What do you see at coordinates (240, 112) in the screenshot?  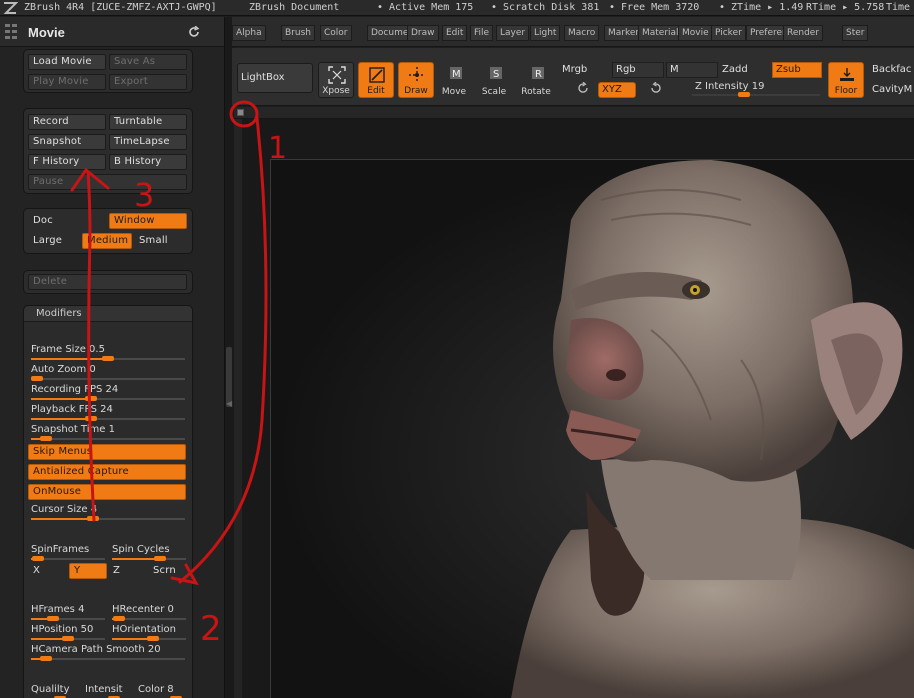 I see `canvas-corner-handle` at bounding box center [240, 112].